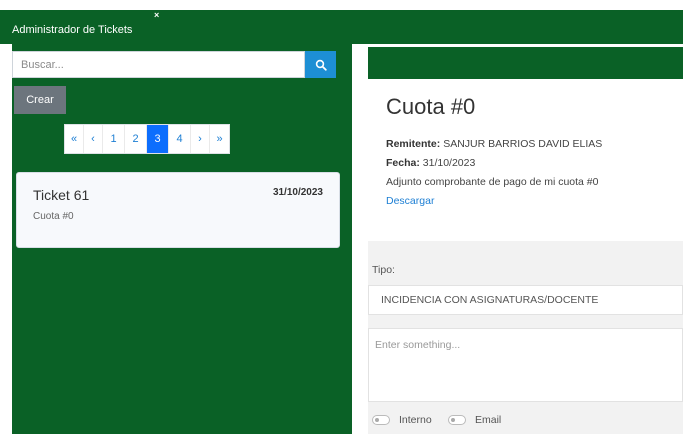  I want to click on ticket-title: Ticket 61, so click(61, 195).